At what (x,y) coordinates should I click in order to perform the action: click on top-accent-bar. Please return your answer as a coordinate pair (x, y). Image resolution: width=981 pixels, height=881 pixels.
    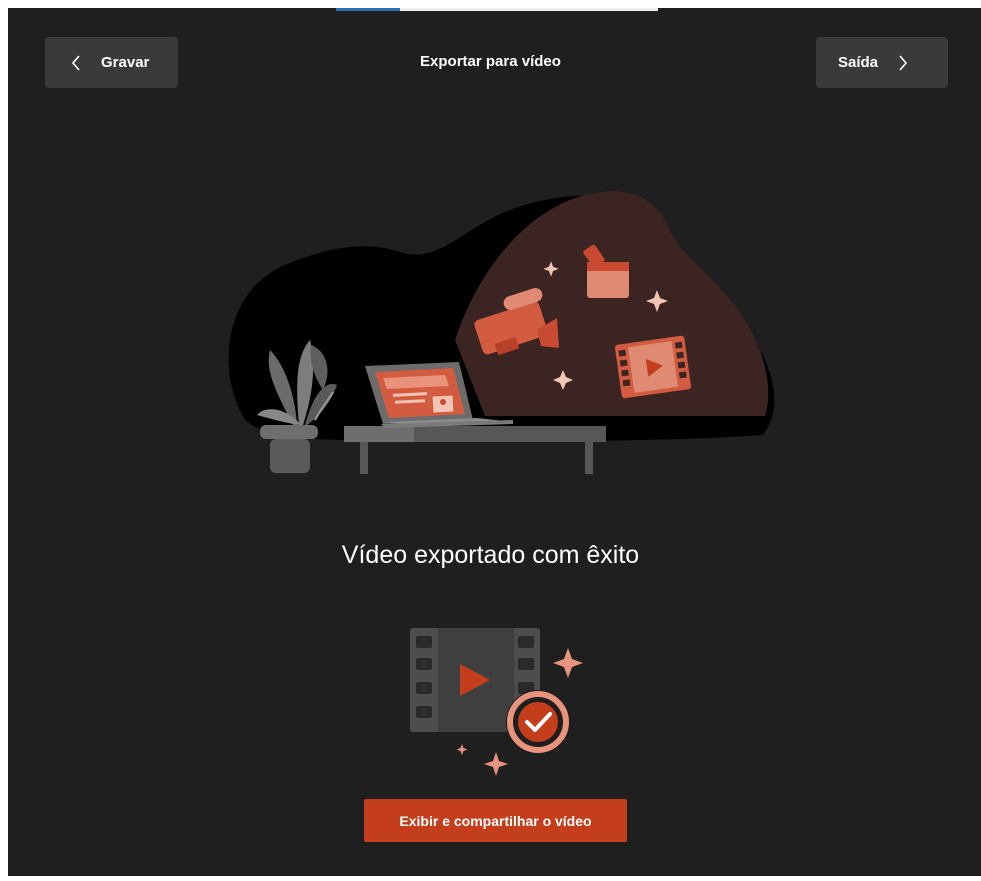
    Looking at the image, I should click on (368, 9).